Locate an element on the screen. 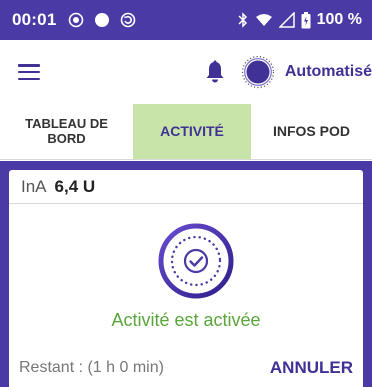  iob-label: InA is located at coordinates (34, 186).